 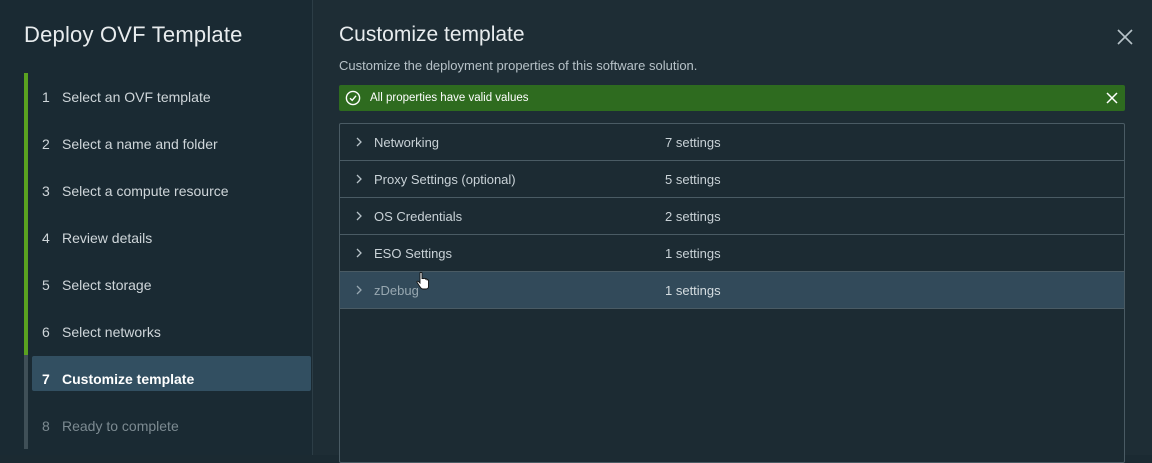 I want to click on step-customize-template: 7 Customize template, so click(x=168, y=378).